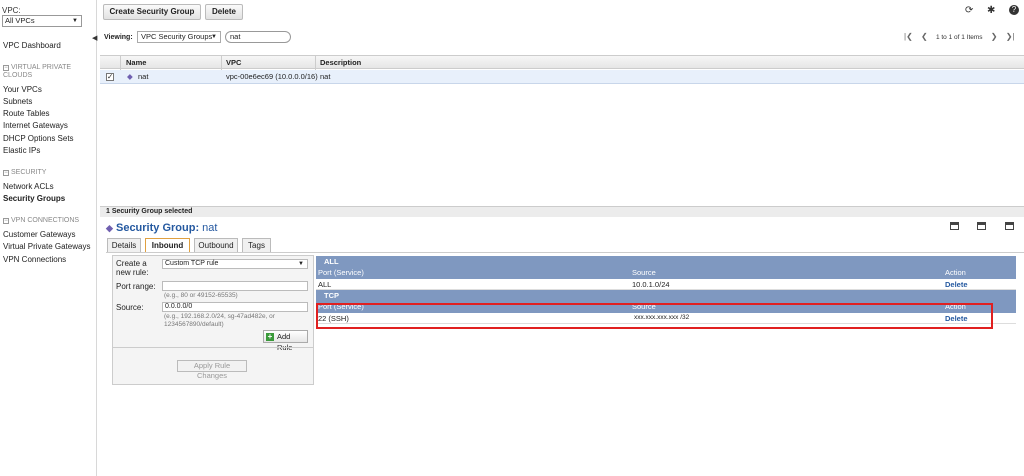 The width and height of the screenshot is (1024, 476). What do you see at coordinates (149, 211) in the screenshot?
I see `selection-count: 1 Security Group selected` at bounding box center [149, 211].